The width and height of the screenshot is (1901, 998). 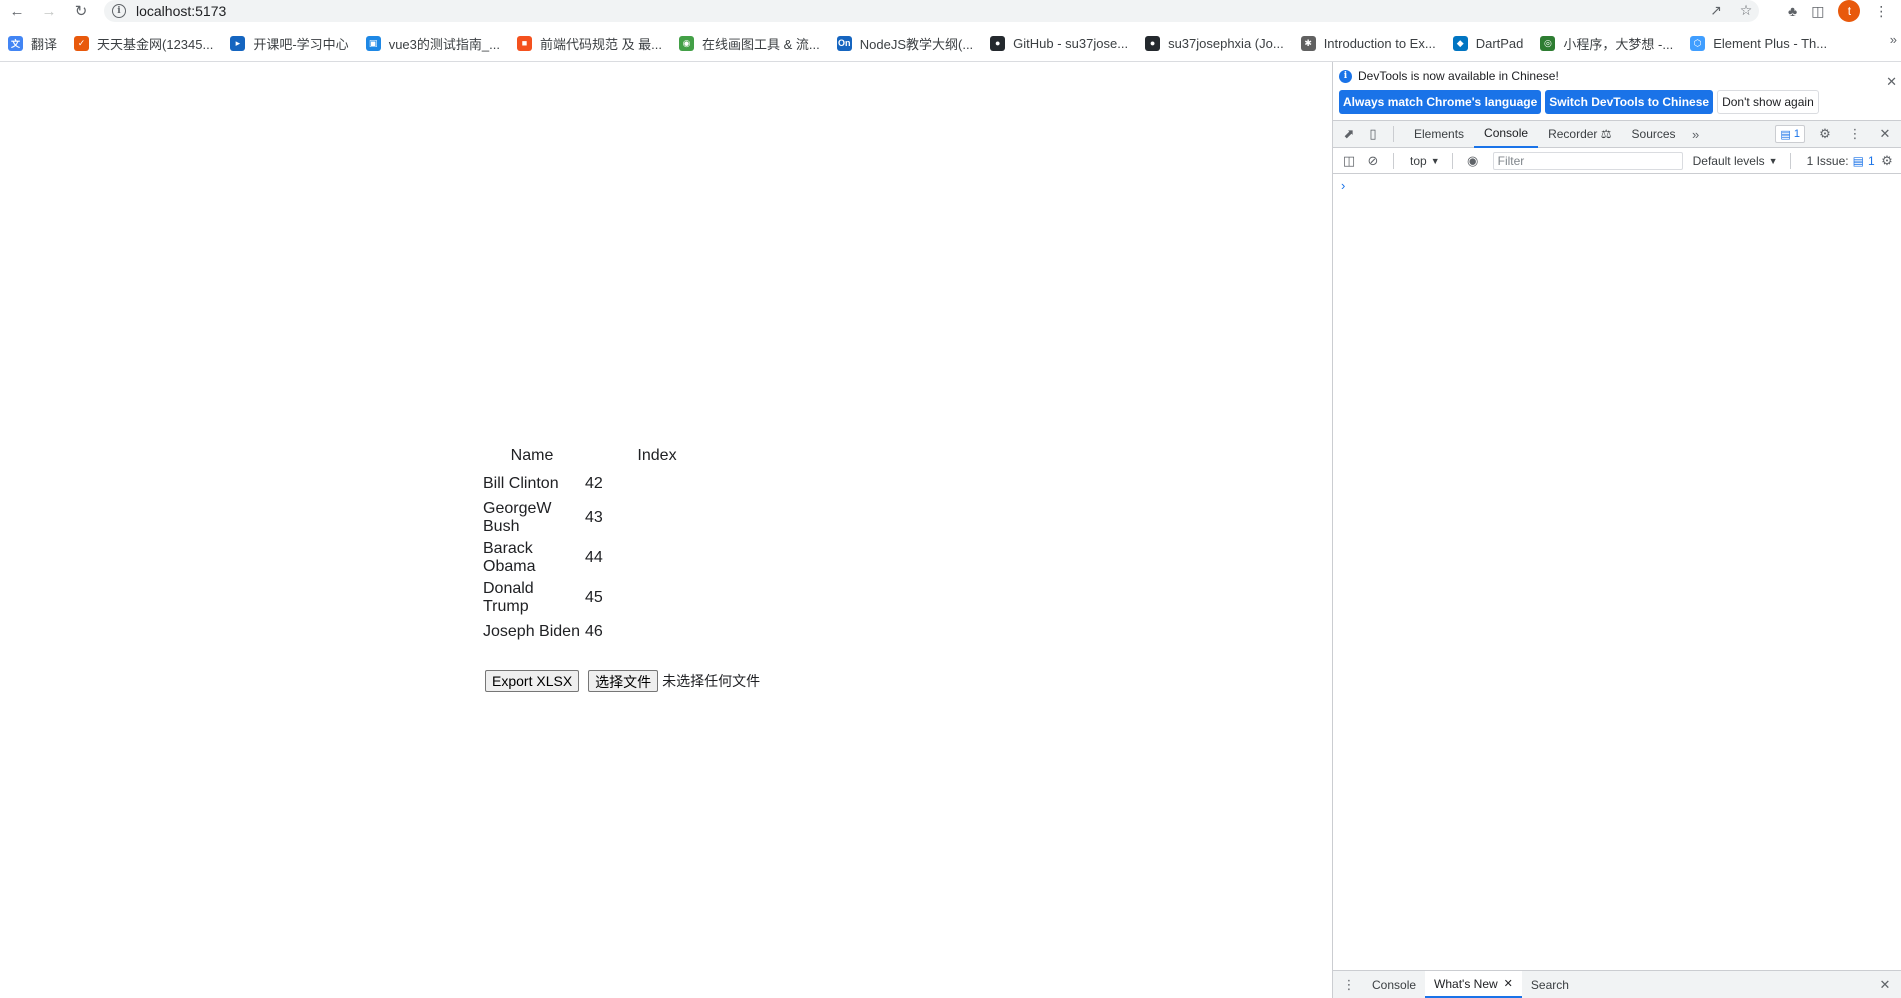 I want to click on back-button: ←, so click(x=17, y=11).